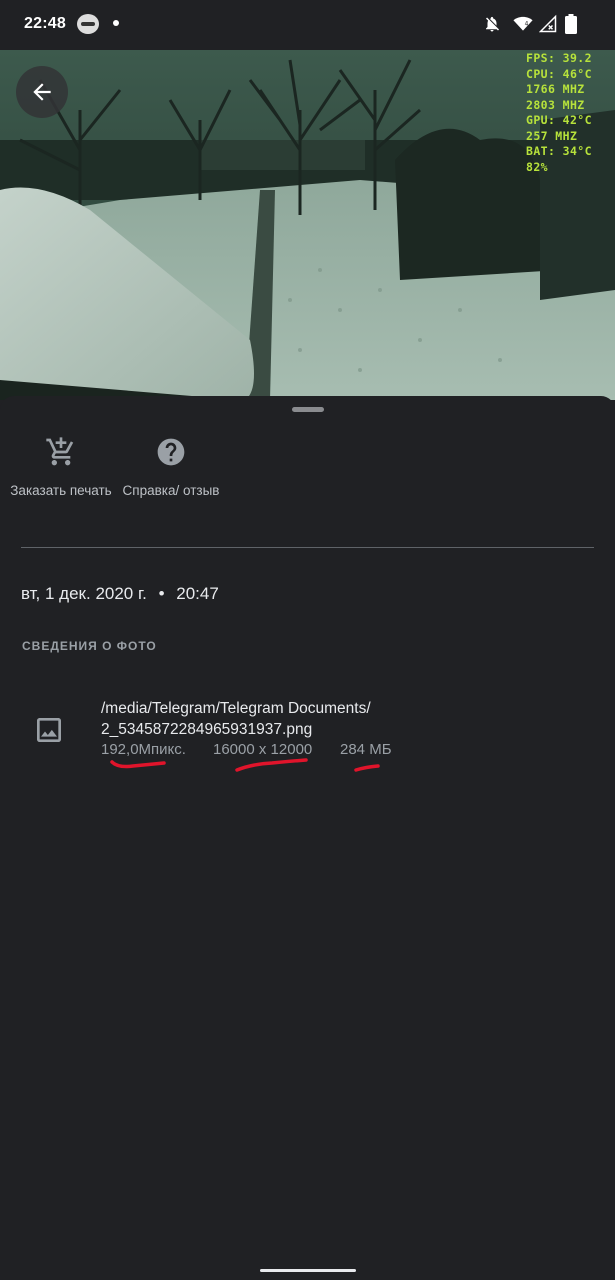  Describe the element at coordinates (236, 708) in the screenshot. I see `file-path-line1: /media/Telegram/Telegram Documents/` at that location.